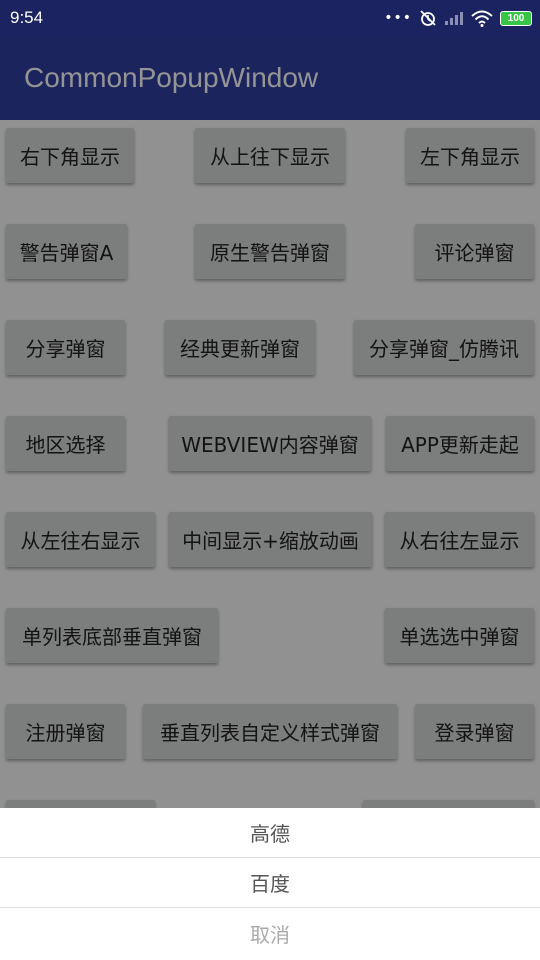  Describe the element at coordinates (482, 18) in the screenshot. I see `wifi-icon` at that location.